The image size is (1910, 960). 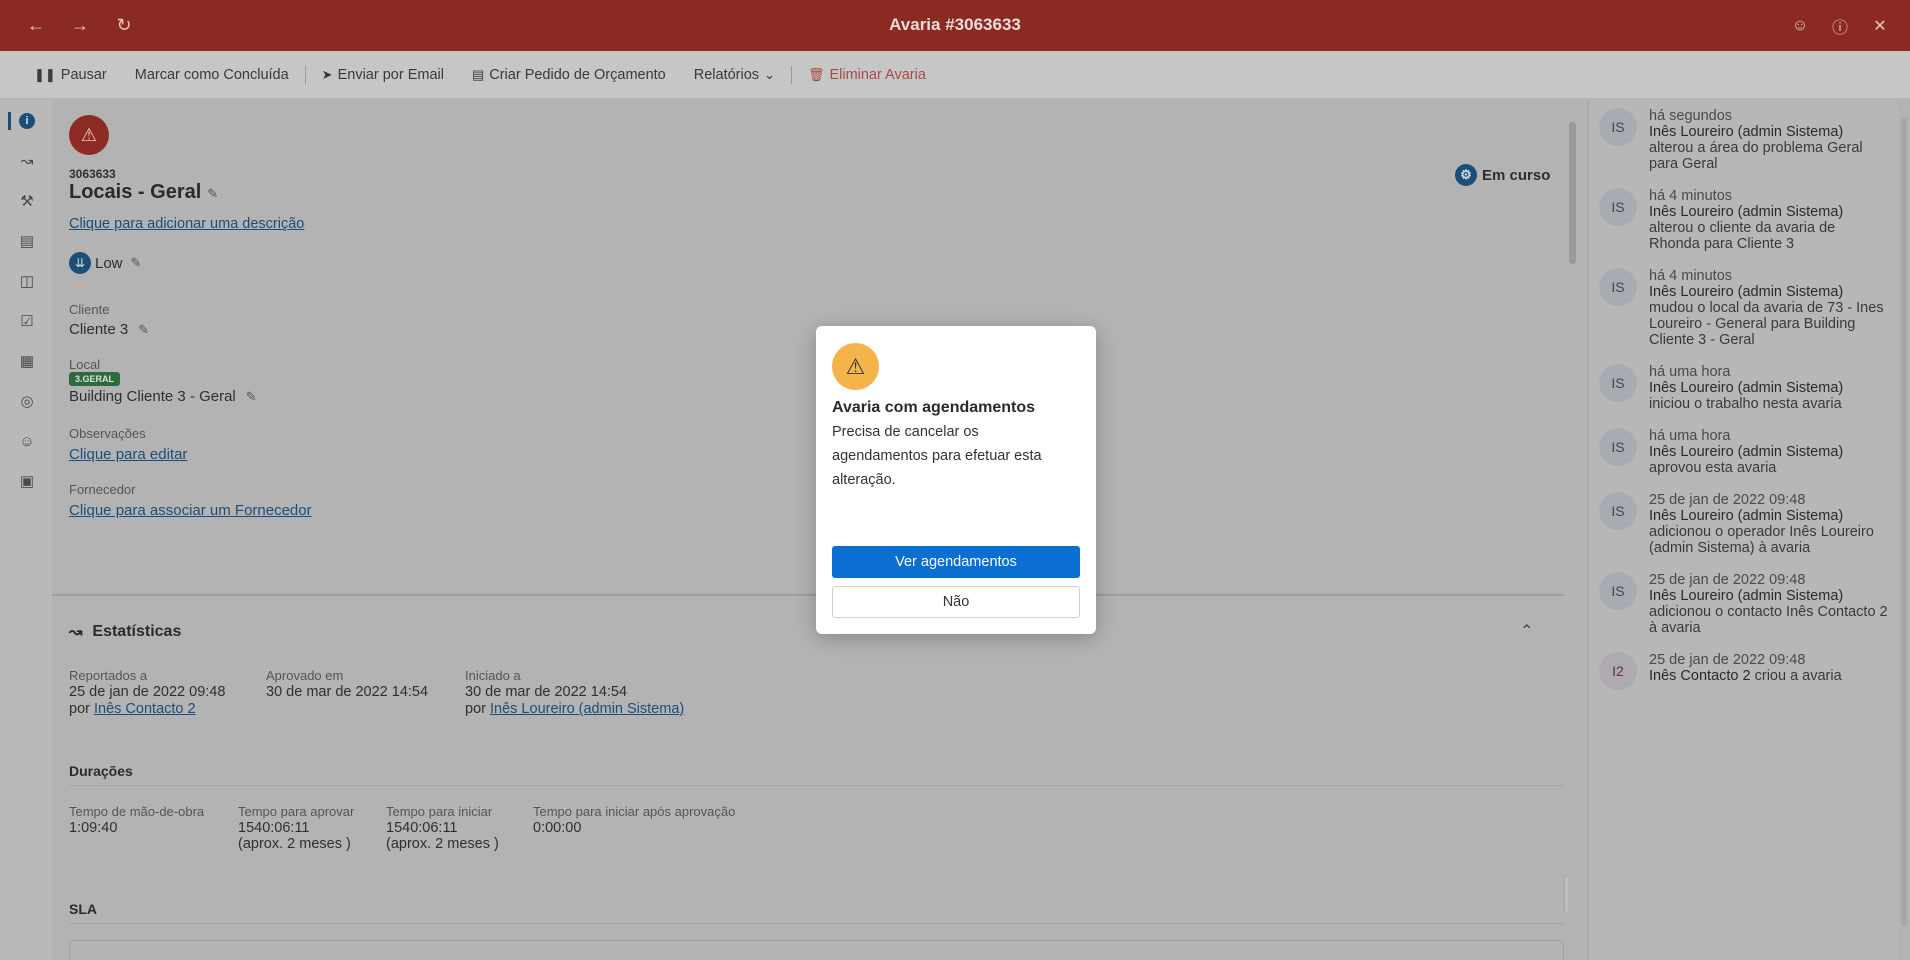 I want to click on stats-title: Estatísticas, so click(x=137, y=631).